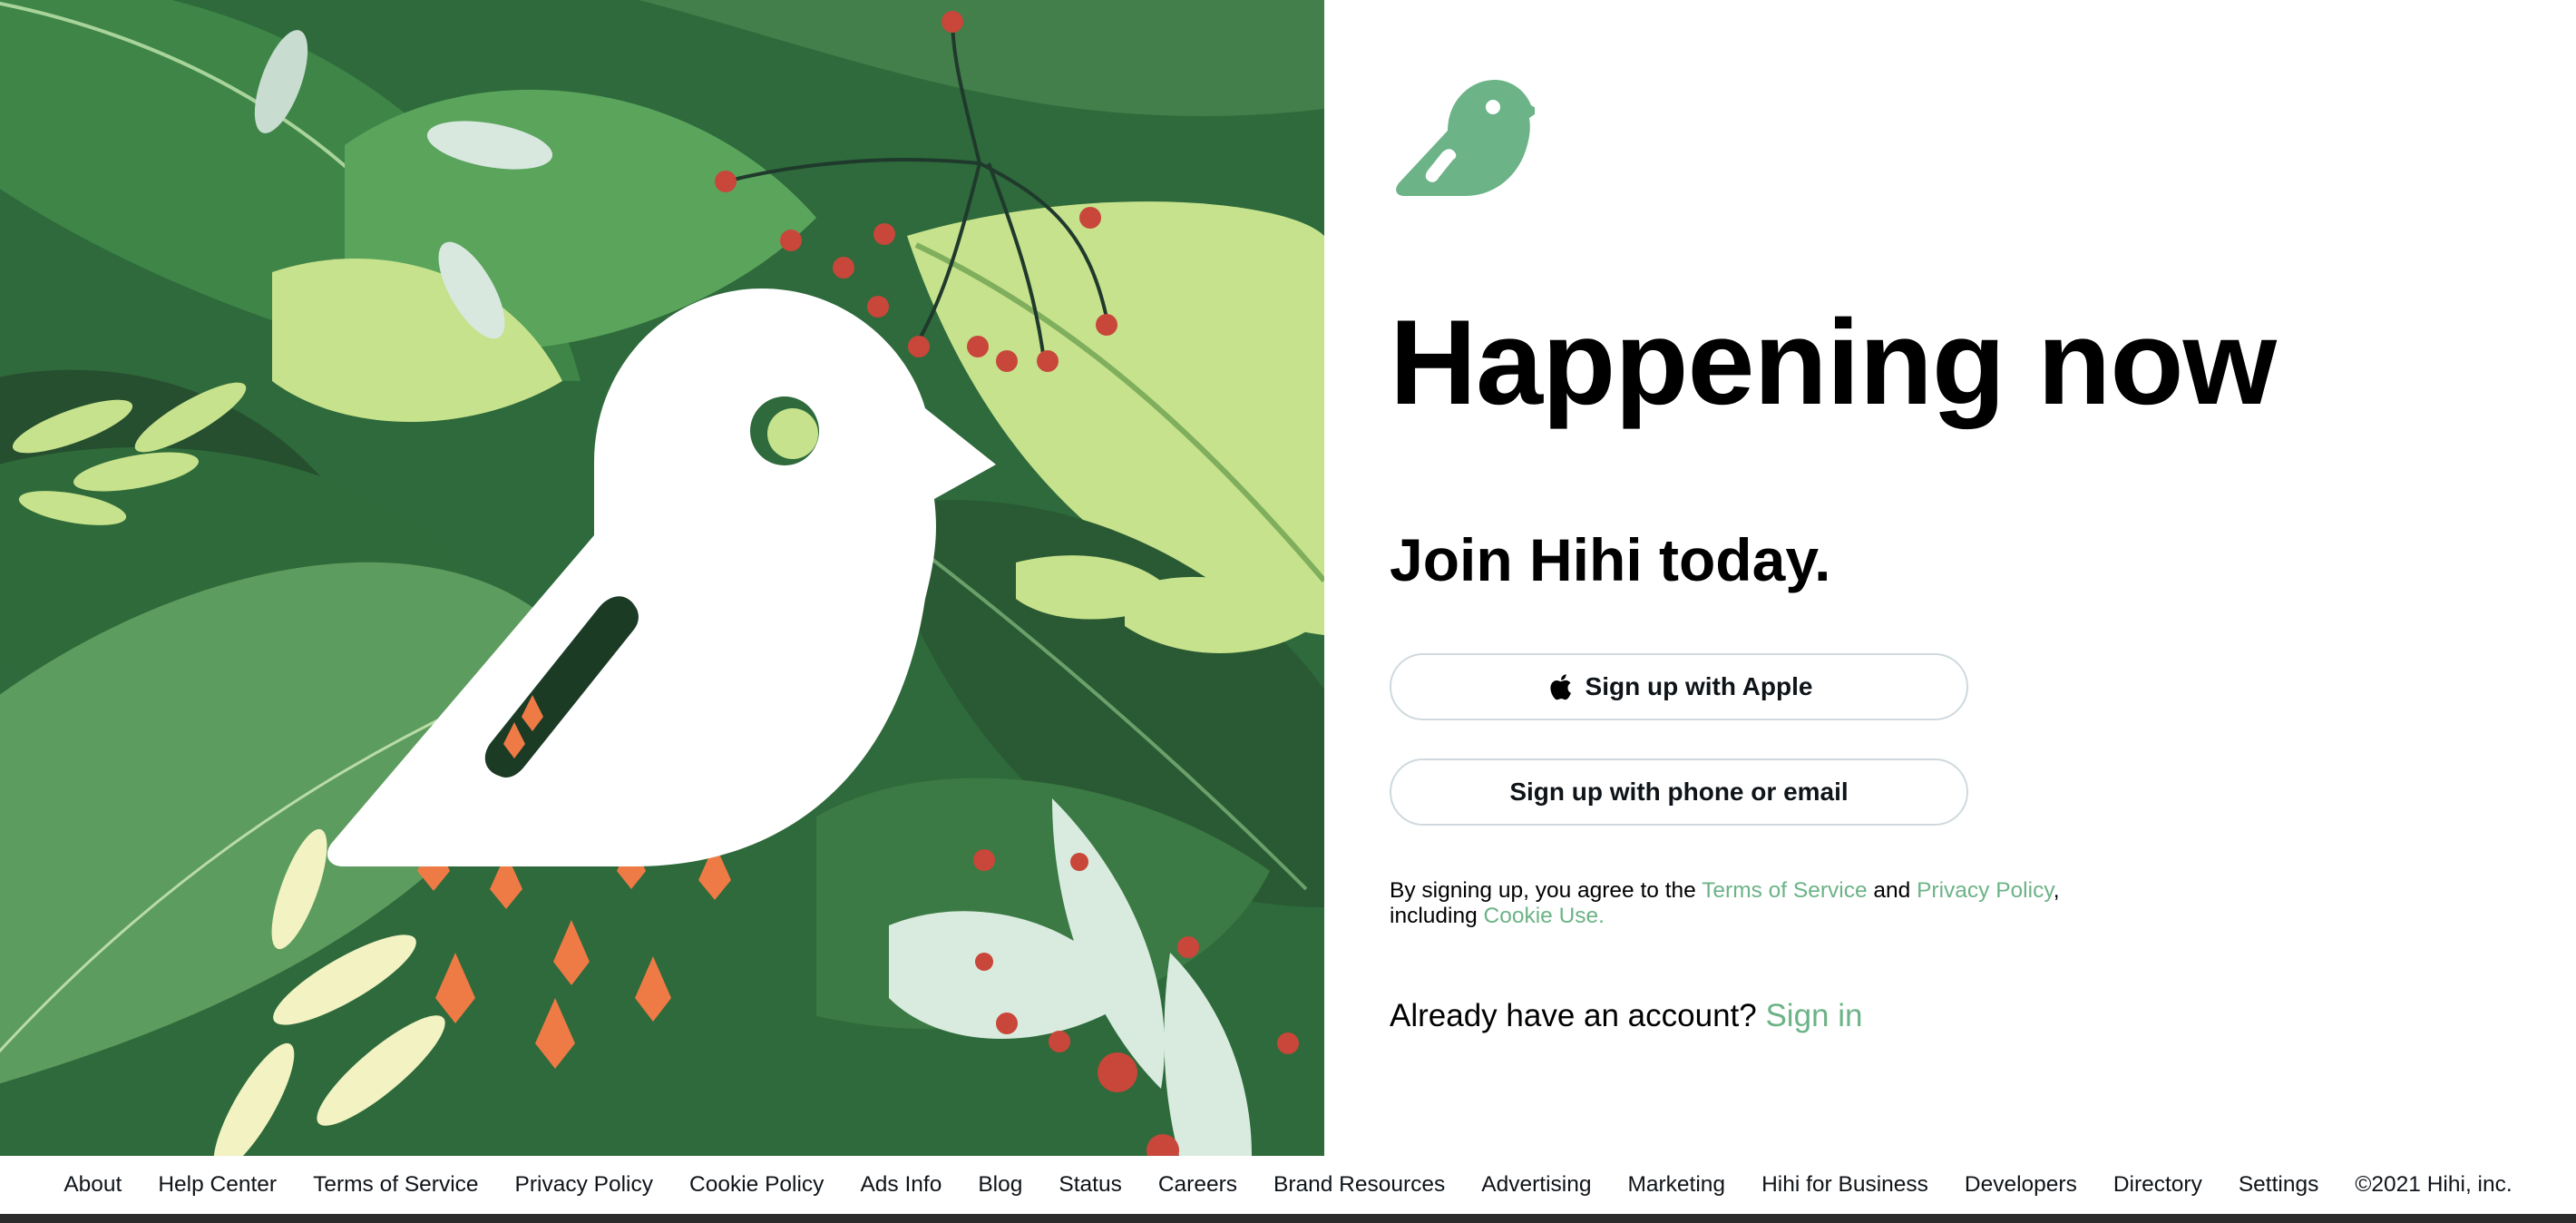 The image size is (2576, 1223). What do you see at coordinates (1676, 1185) in the screenshot?
I see `footer-link-marketing: Marketing` at bounding box center [1676, 1185].